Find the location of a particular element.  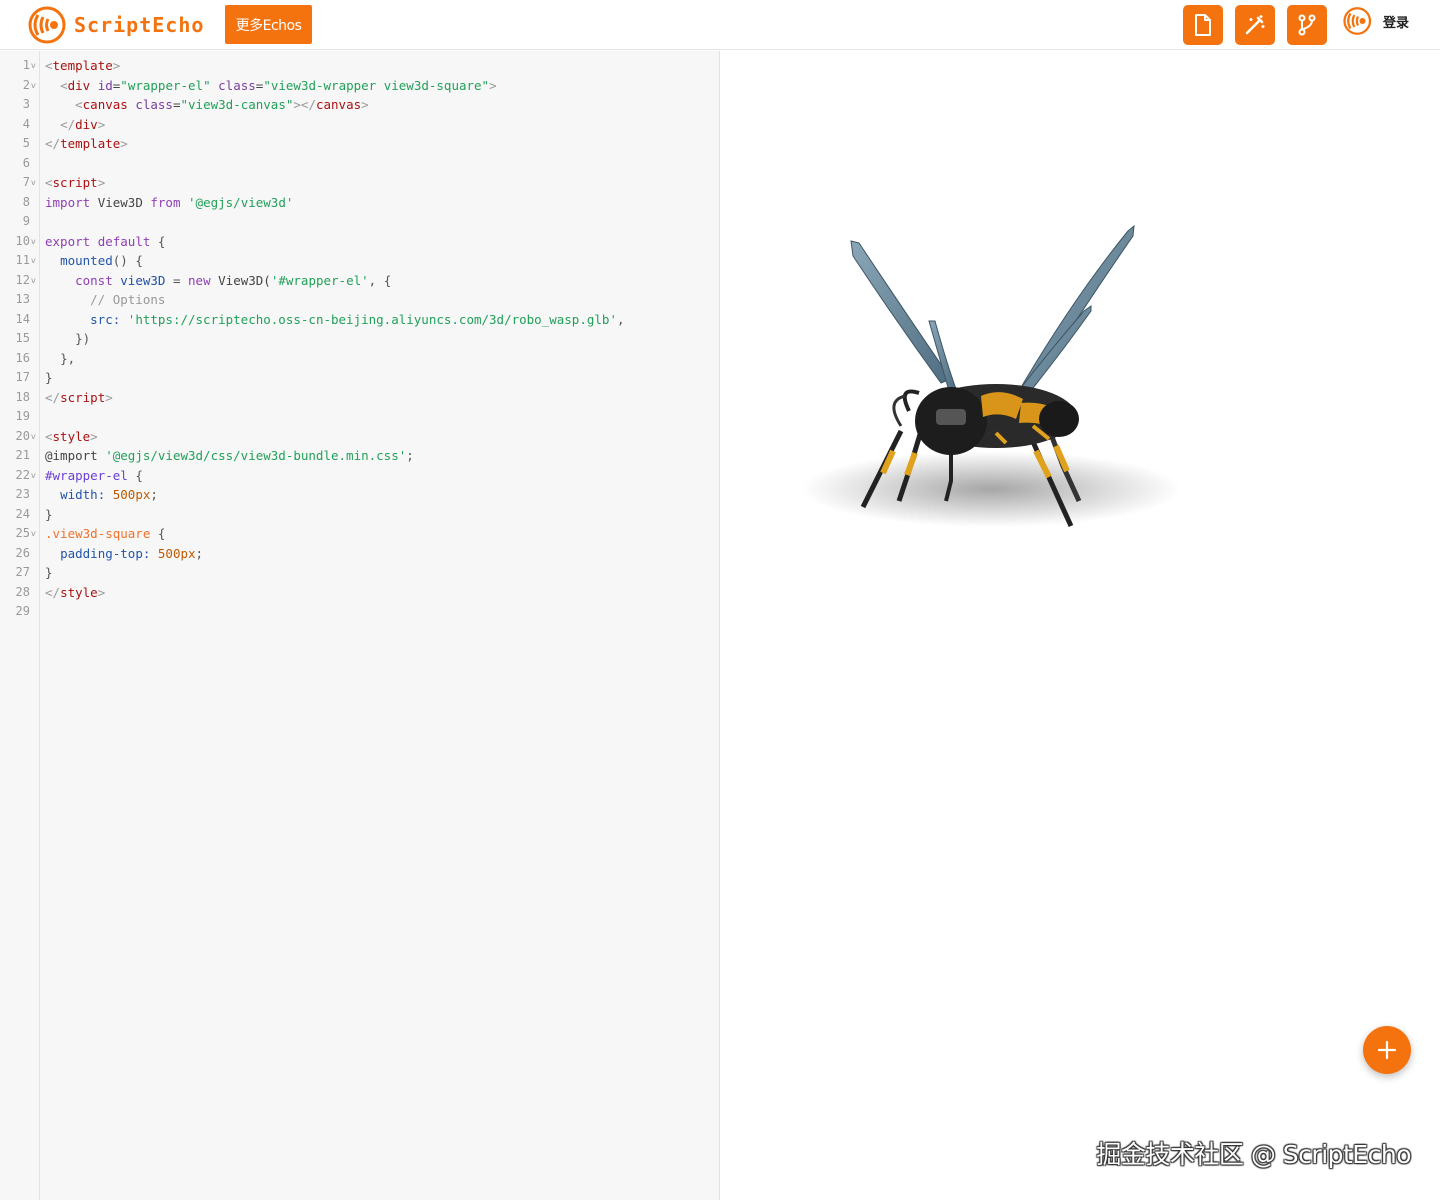

line-number: 19 is located at coordinates (22, 416).